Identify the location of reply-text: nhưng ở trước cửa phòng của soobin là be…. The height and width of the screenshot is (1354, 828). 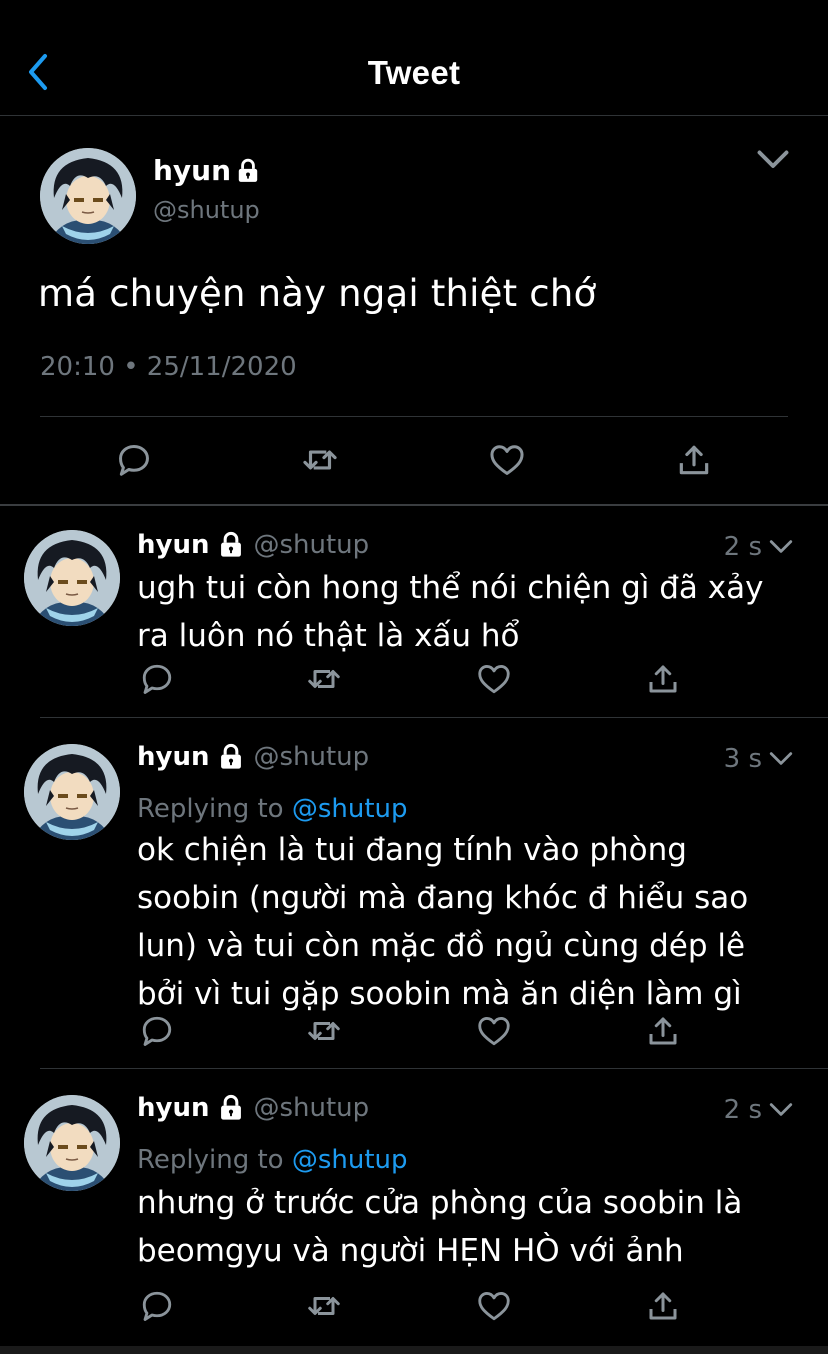
(440, 1227).